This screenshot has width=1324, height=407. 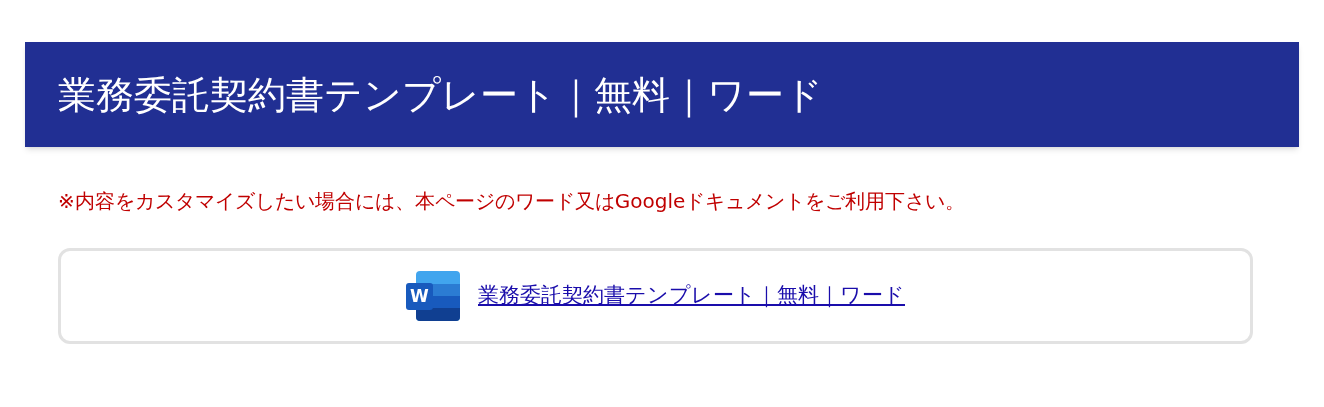 I want to click on document-icon, so click(x=433, y=296).